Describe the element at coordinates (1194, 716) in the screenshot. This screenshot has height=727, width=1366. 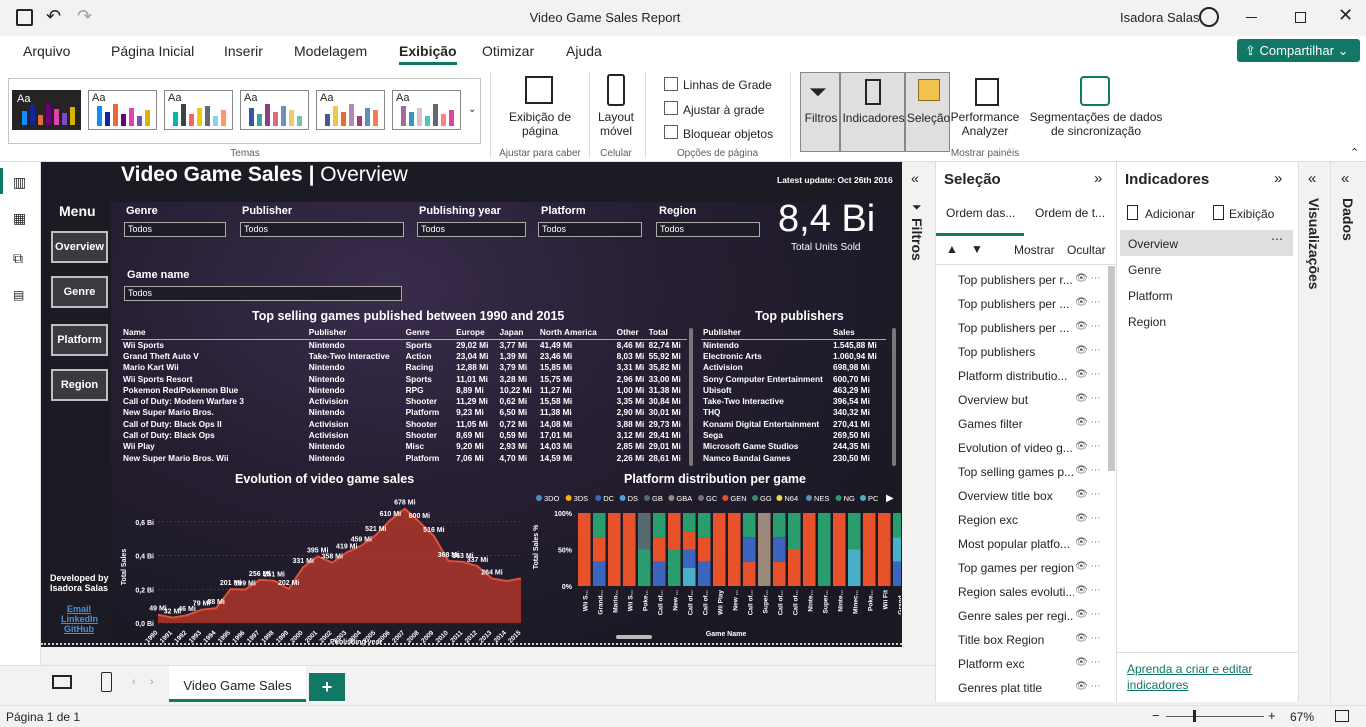
I see `zoom-thumb` at that location.